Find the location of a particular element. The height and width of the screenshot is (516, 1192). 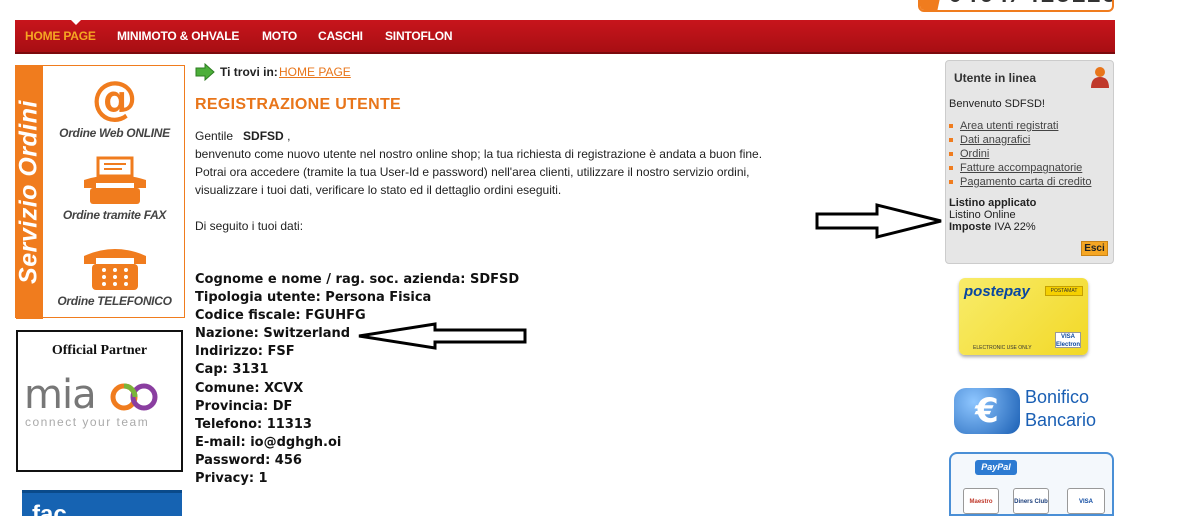

orders-band-label: Servizio Ordini is located at coordinates (28, 192).